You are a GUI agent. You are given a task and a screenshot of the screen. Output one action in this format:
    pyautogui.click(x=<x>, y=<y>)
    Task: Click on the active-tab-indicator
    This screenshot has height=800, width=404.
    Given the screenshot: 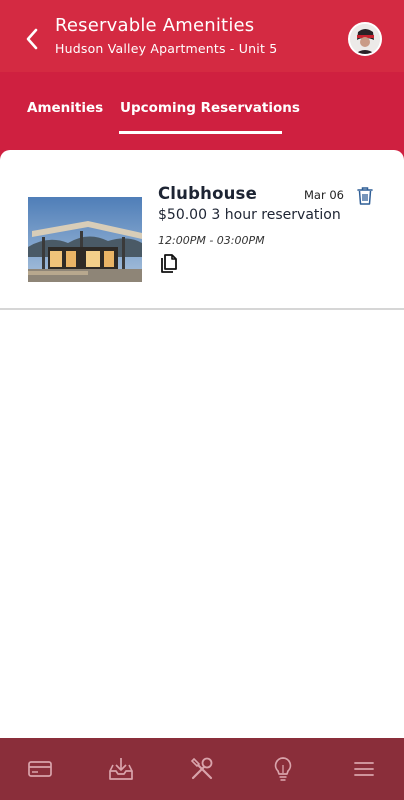 What is the action you would take?
    pyautogui.click(x=200, y=132)
    